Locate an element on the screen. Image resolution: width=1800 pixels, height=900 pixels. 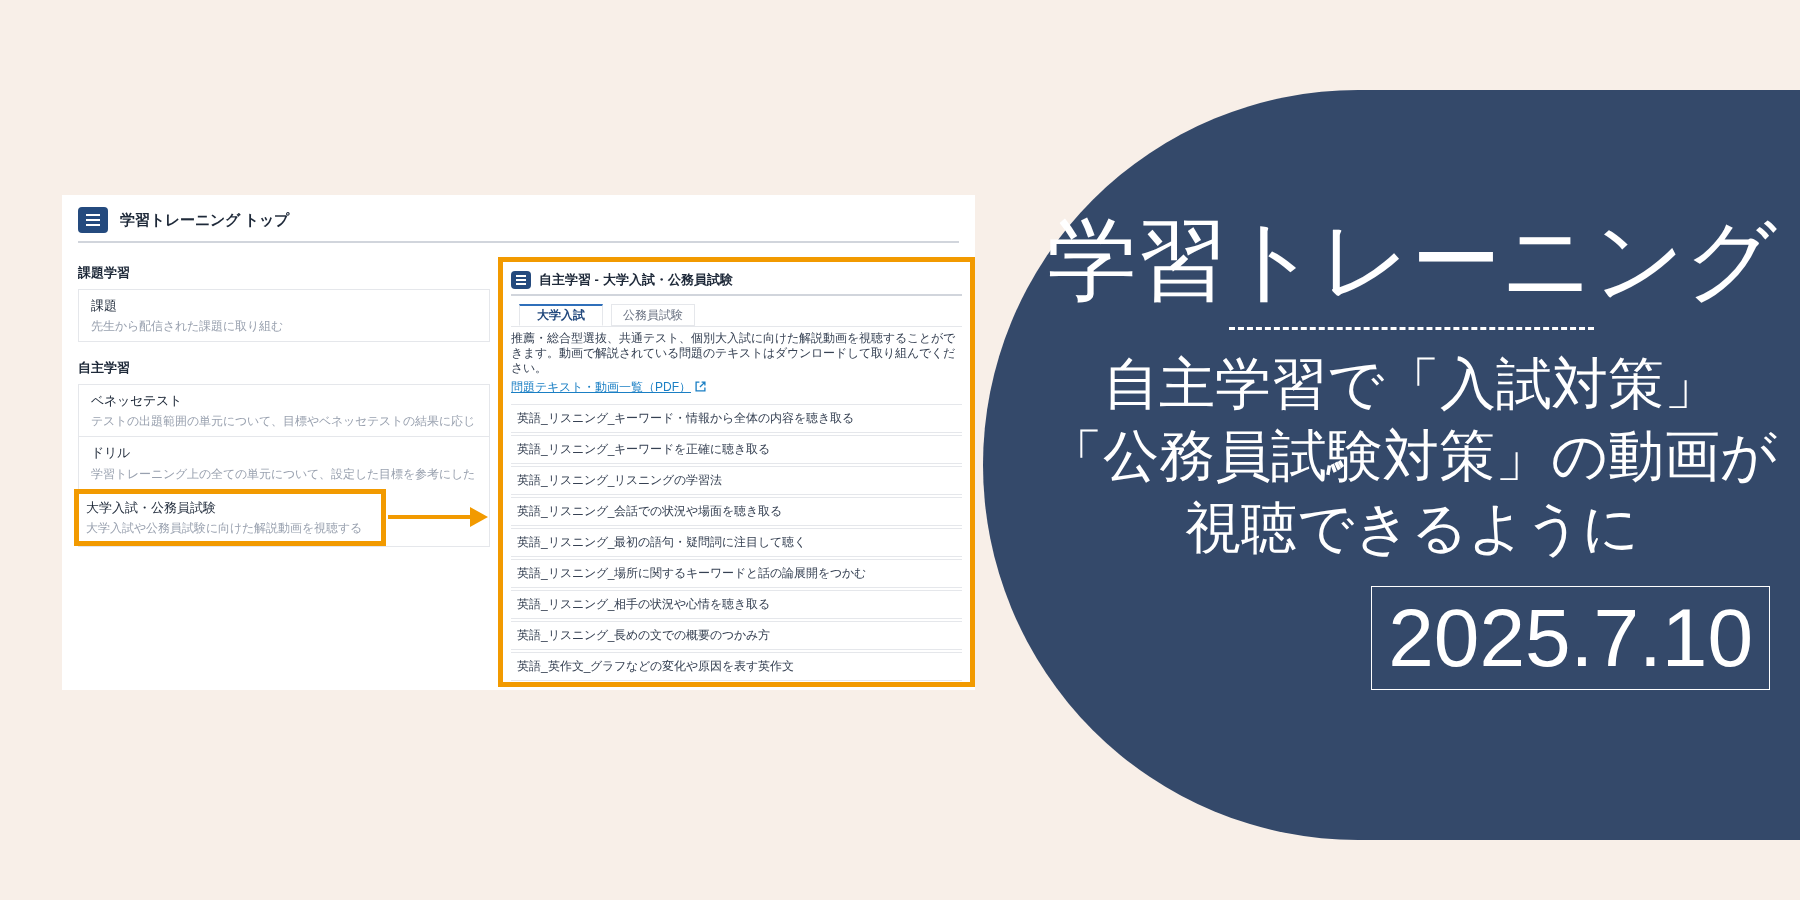
tab: 公務員試験 is located at coordinates (653, 314).